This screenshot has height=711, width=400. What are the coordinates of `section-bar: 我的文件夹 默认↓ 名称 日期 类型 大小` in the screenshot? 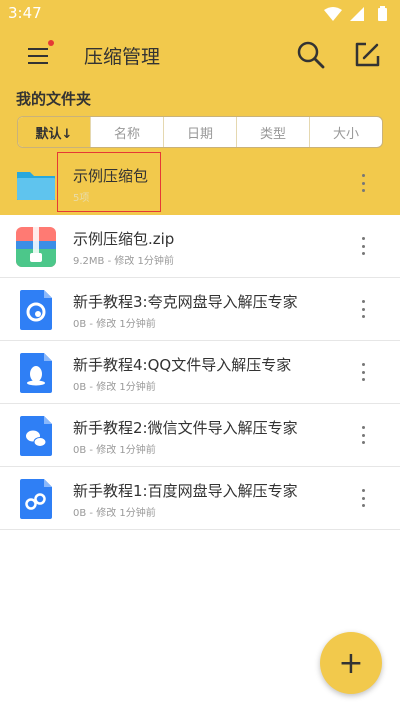 It's located at (200, 118).